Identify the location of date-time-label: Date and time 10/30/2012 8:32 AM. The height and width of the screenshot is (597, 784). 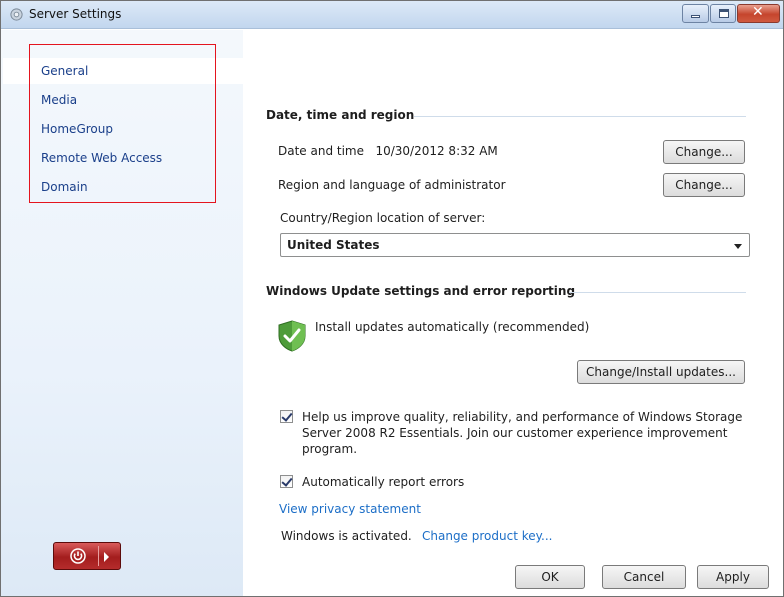
(388, 151).